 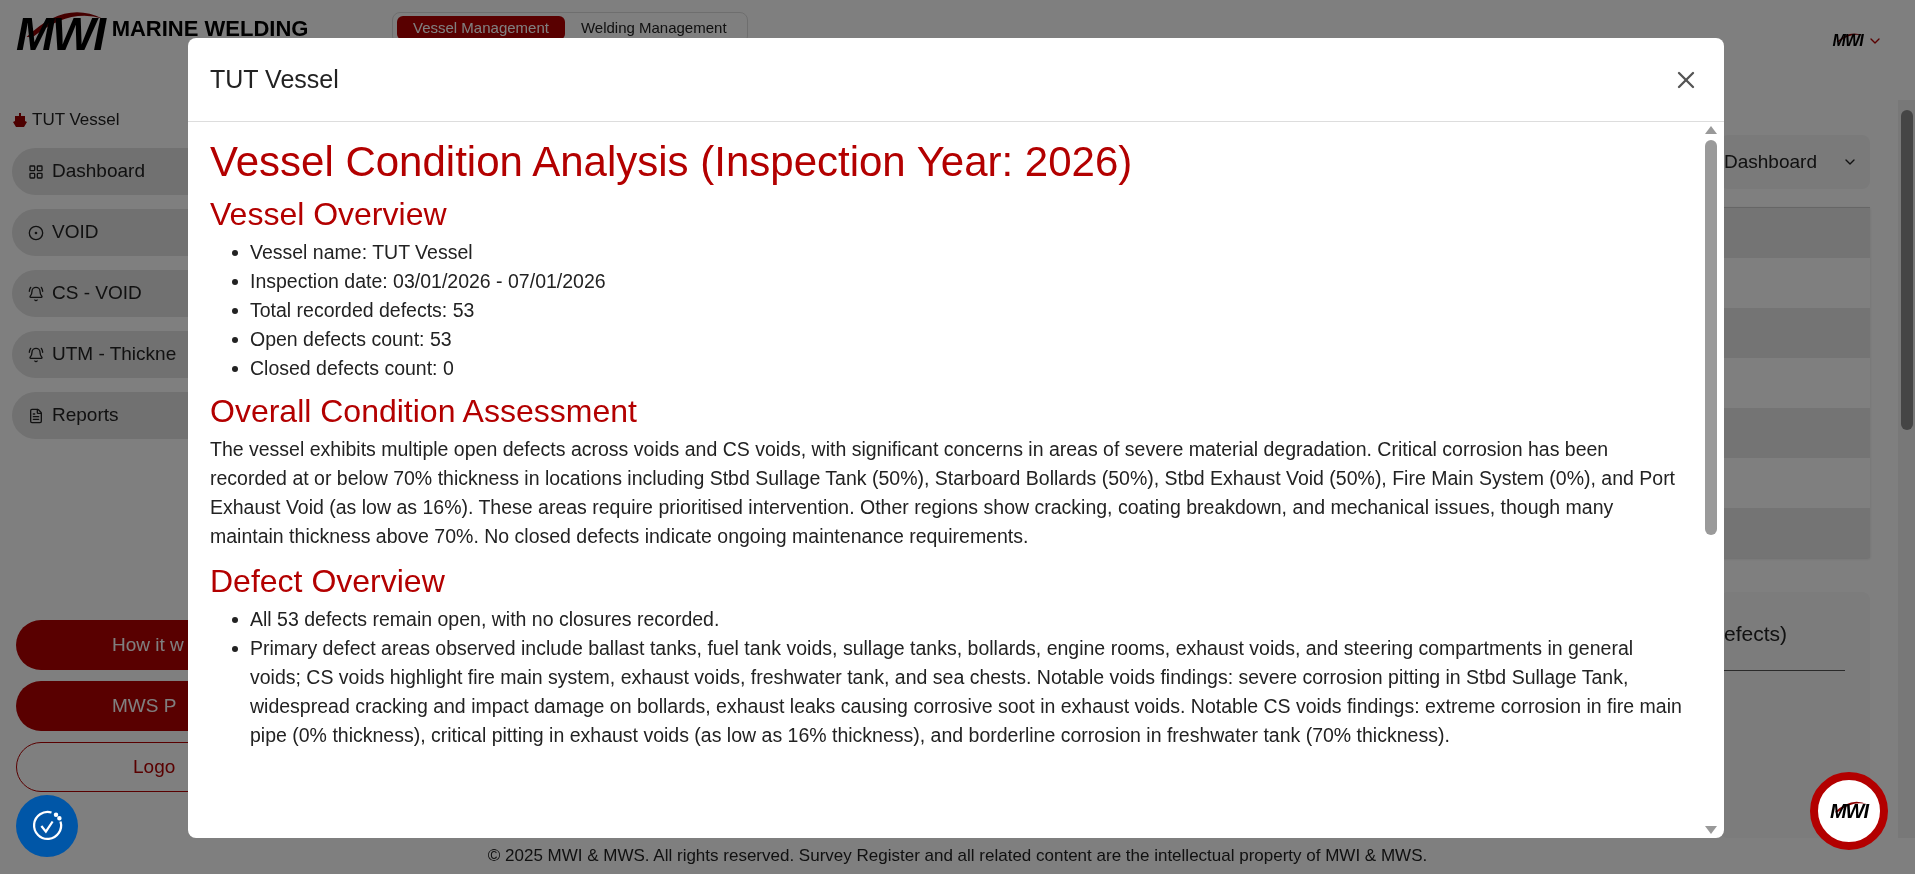 What do you see at coordinates (328, 581) in the screenshot?
I see `section-heading: Defect Overview` at bounding box center [328, 581].